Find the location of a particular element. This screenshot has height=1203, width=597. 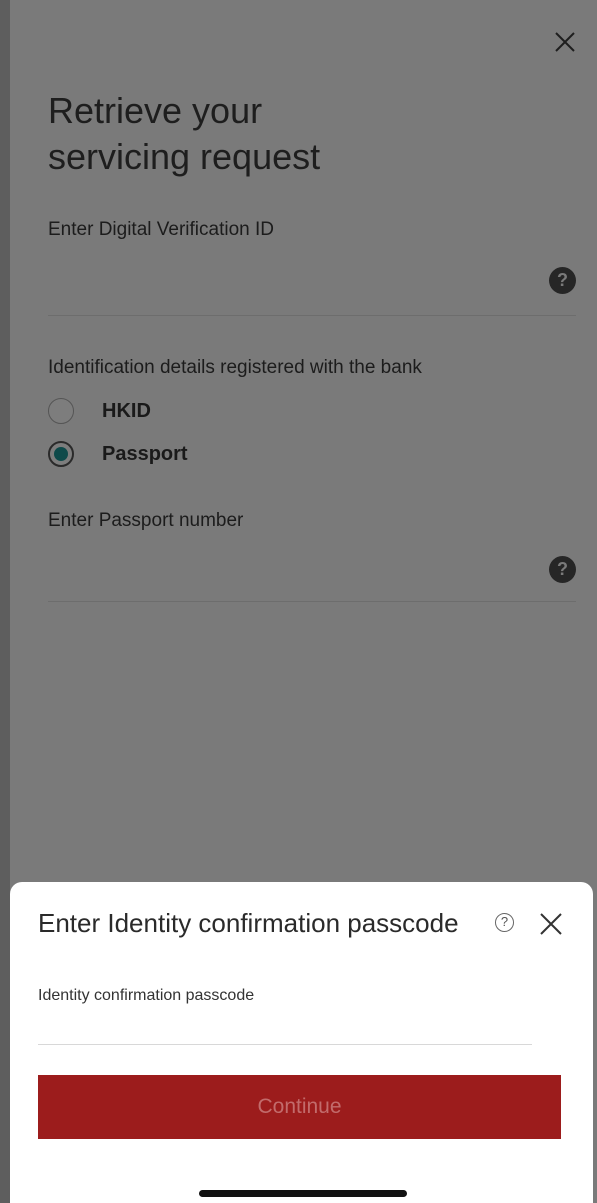

sheet-title: Enter Identity confirmation passcode is located at coordinates (248, 923).